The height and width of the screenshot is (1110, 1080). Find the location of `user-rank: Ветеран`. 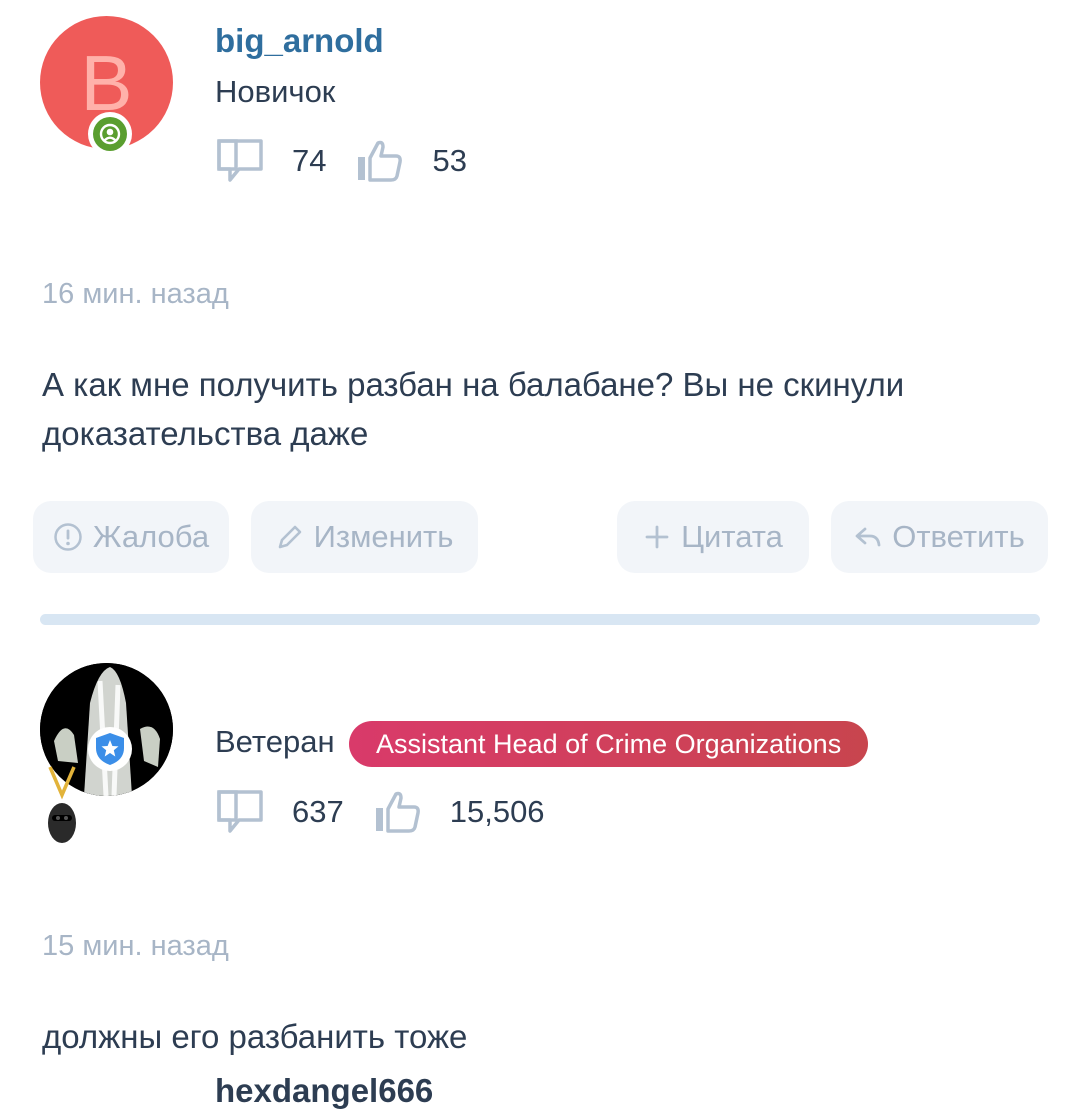

user-rank: Ветеран is located at coordinates (275, 741).